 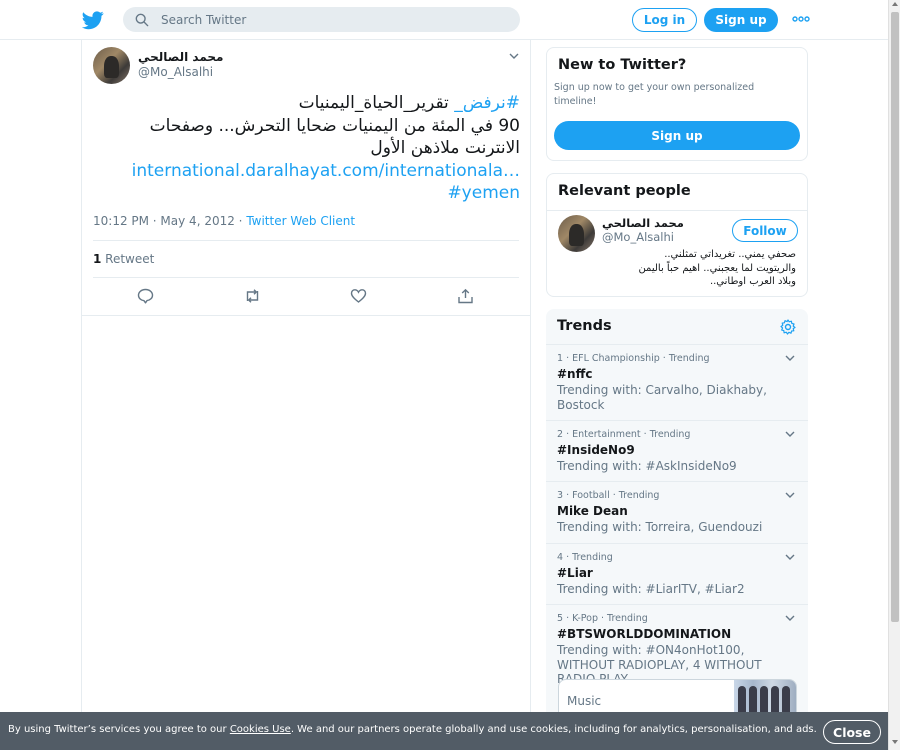 What do you see at coordinates (765, 230) in the screenshot?
I see `follow-button: Follow` at bounding box center [765, 230].